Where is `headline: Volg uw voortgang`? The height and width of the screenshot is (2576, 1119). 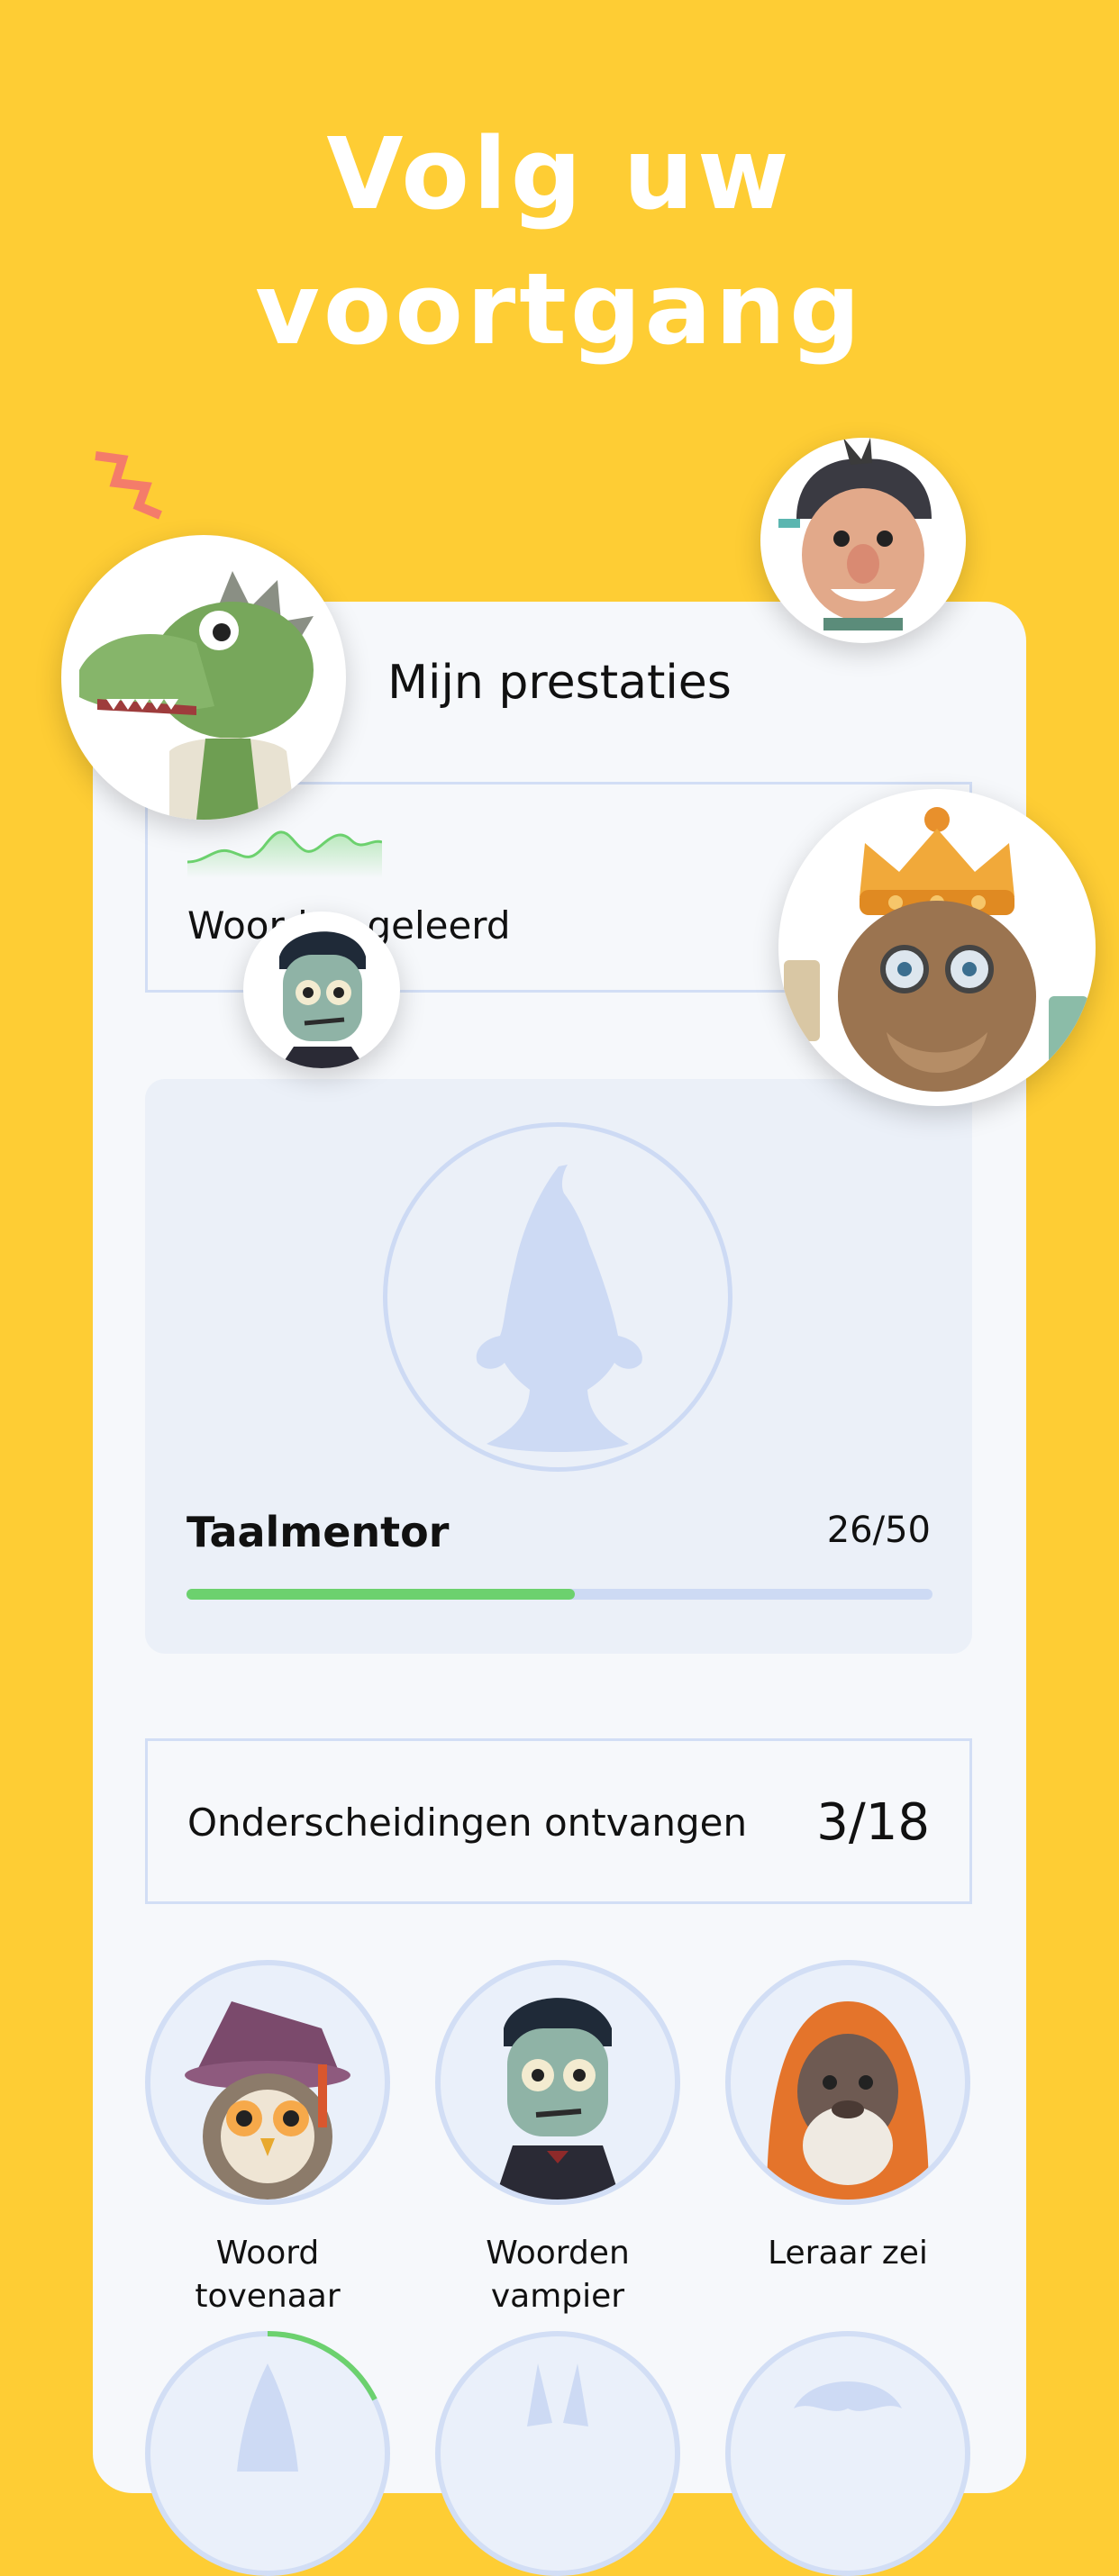
headline: Volg uw voortgang is located at coordinates (559, 241).